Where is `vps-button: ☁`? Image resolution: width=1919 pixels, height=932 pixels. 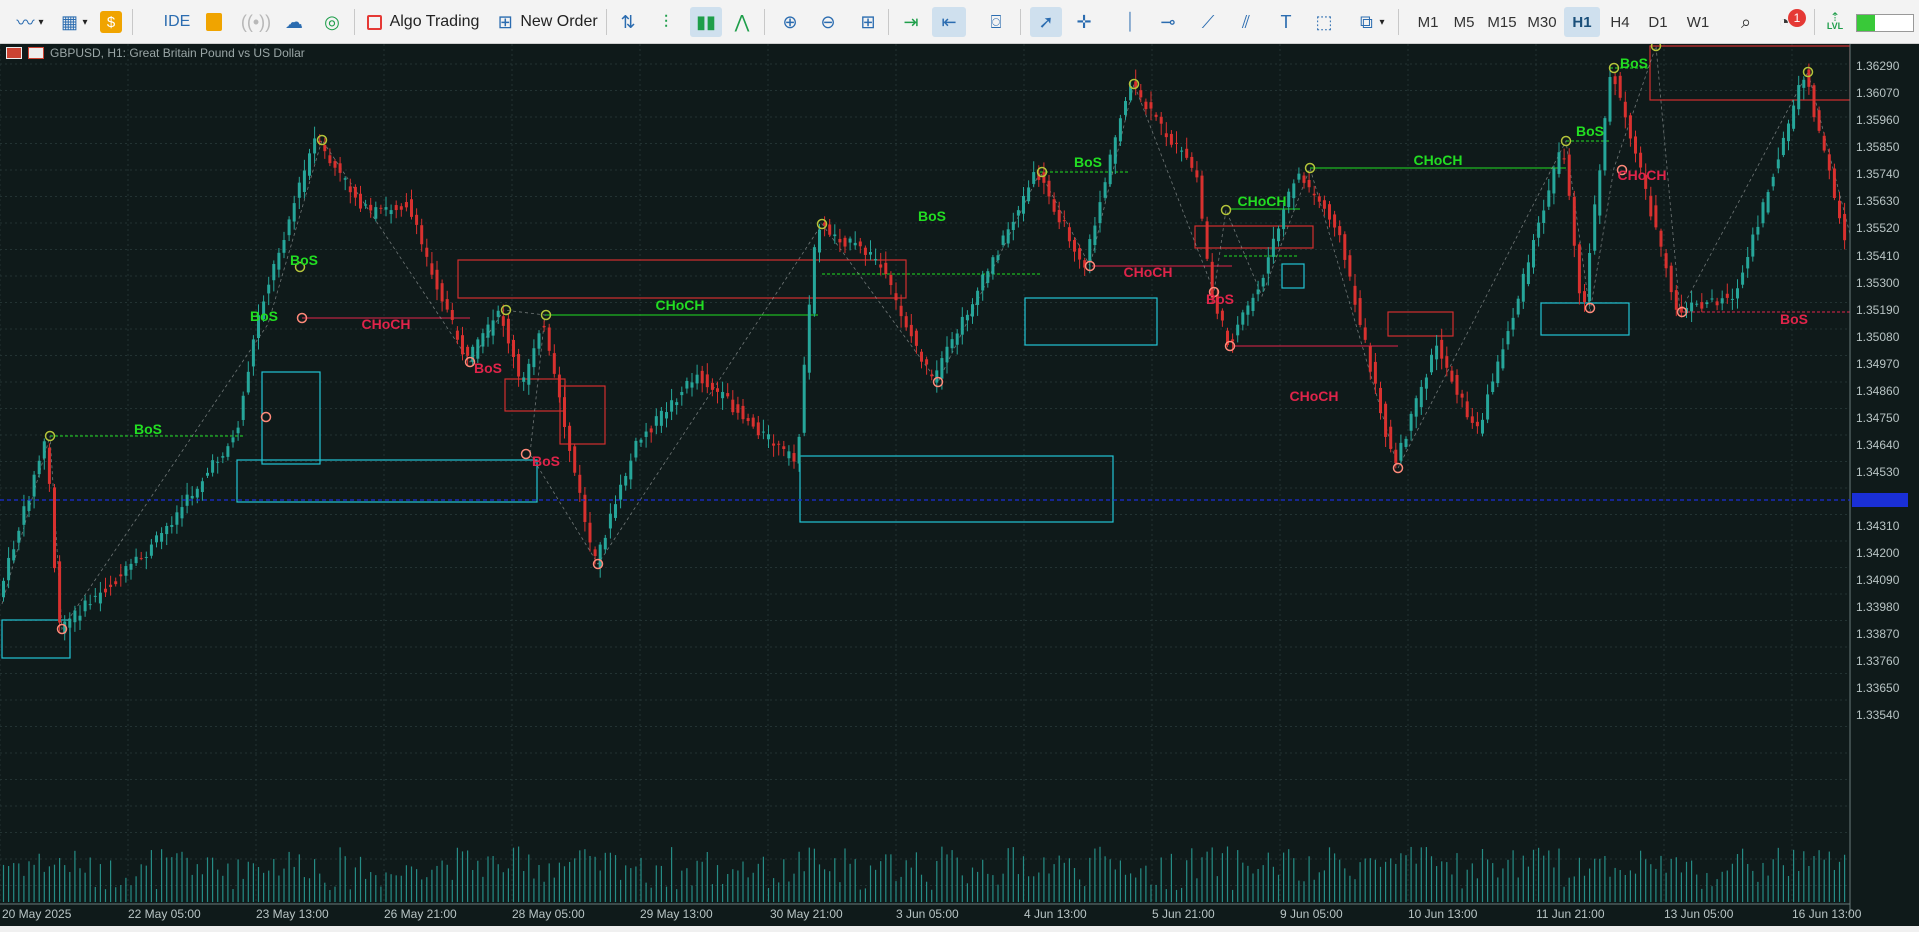 vps-button: ☁ is located at coordinates (294, 22).